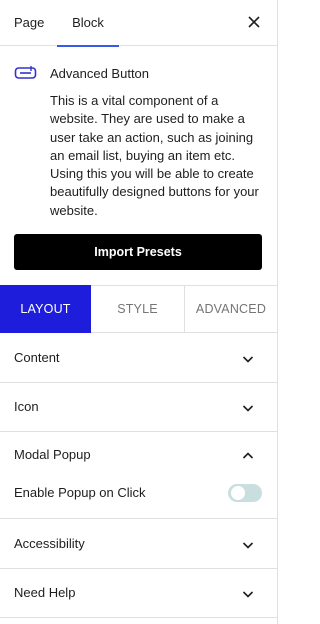 The height and width of the screenshot is (624, 320). Describe the element at coordinates (138, 593) in the screenshot. I see `panel-need-help: Need Help` at that location.